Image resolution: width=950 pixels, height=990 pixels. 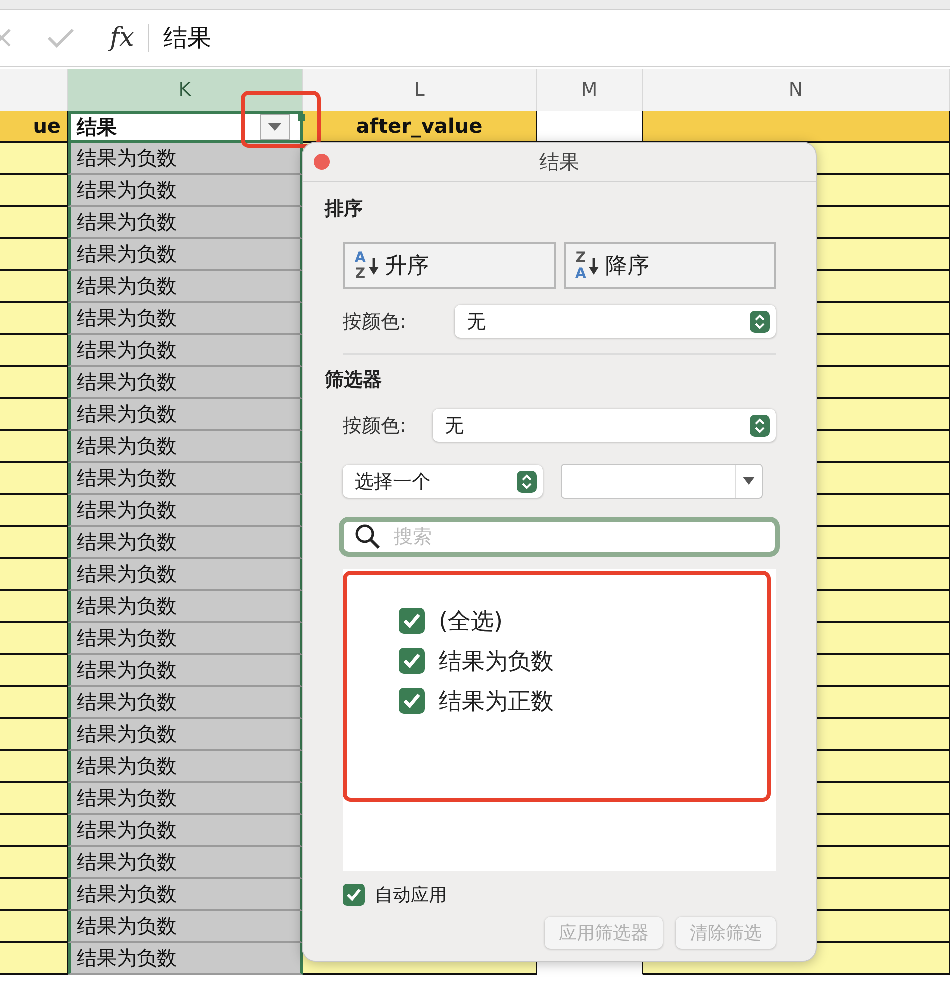 What do you see at coordinates (187, 38) in the screenshot?
I see `formula-text: 结果` at bounding box center [187, 38].